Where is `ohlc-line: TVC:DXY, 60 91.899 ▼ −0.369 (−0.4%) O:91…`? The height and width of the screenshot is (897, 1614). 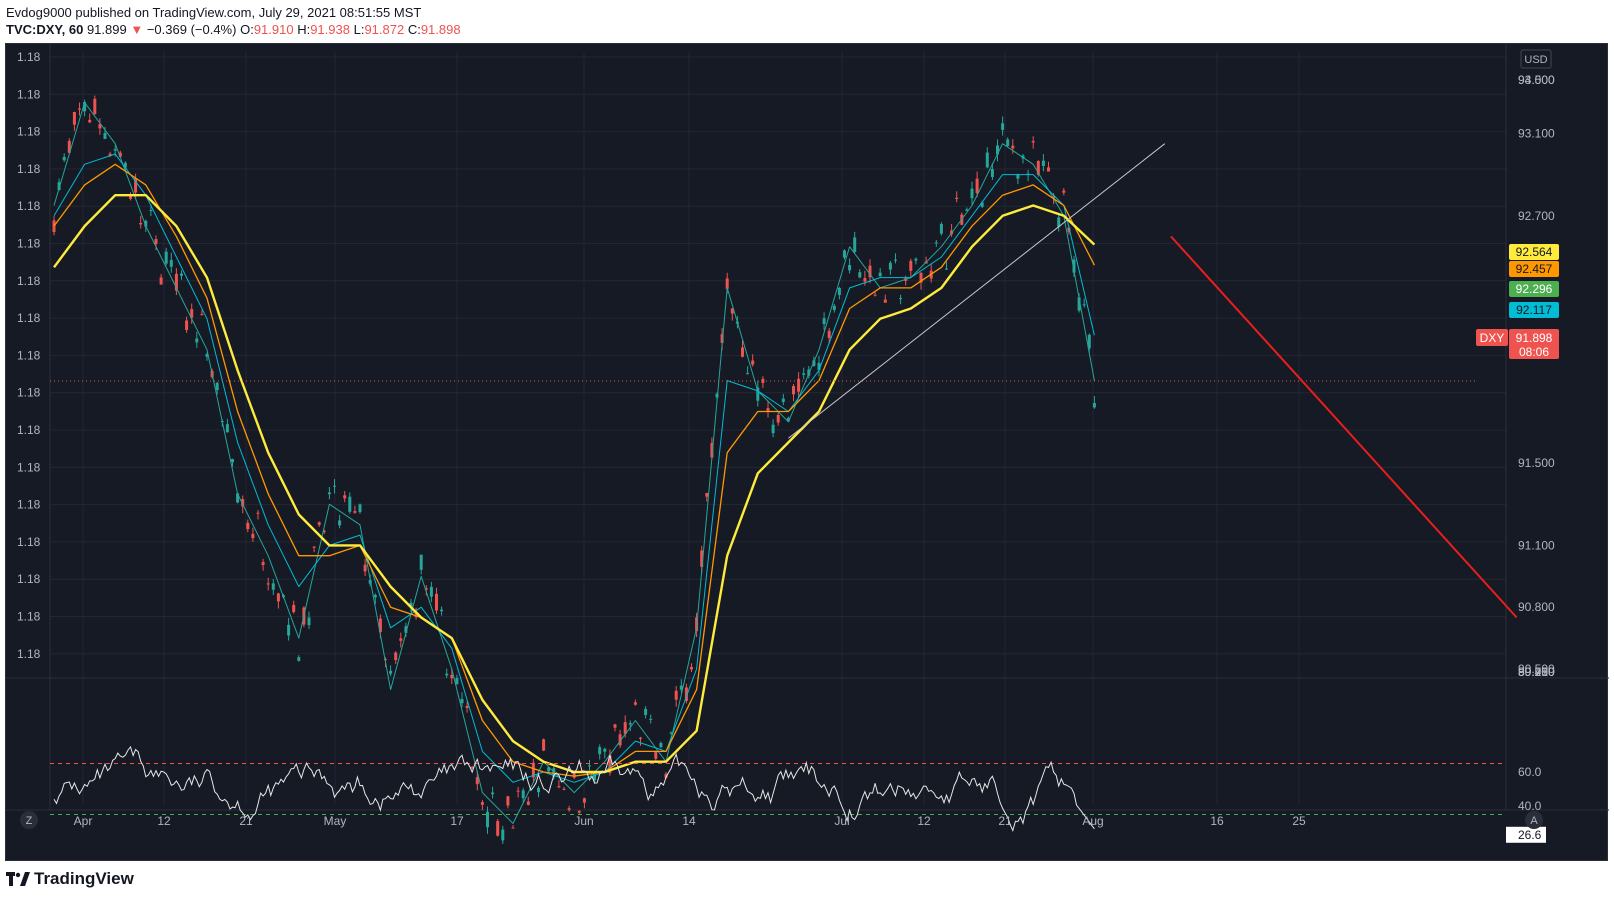 ohlc-line: TVC:DXY, 60 91.899 ▼ −0.369 (−0.4%) O:91… is located at coordinates (233, 29).